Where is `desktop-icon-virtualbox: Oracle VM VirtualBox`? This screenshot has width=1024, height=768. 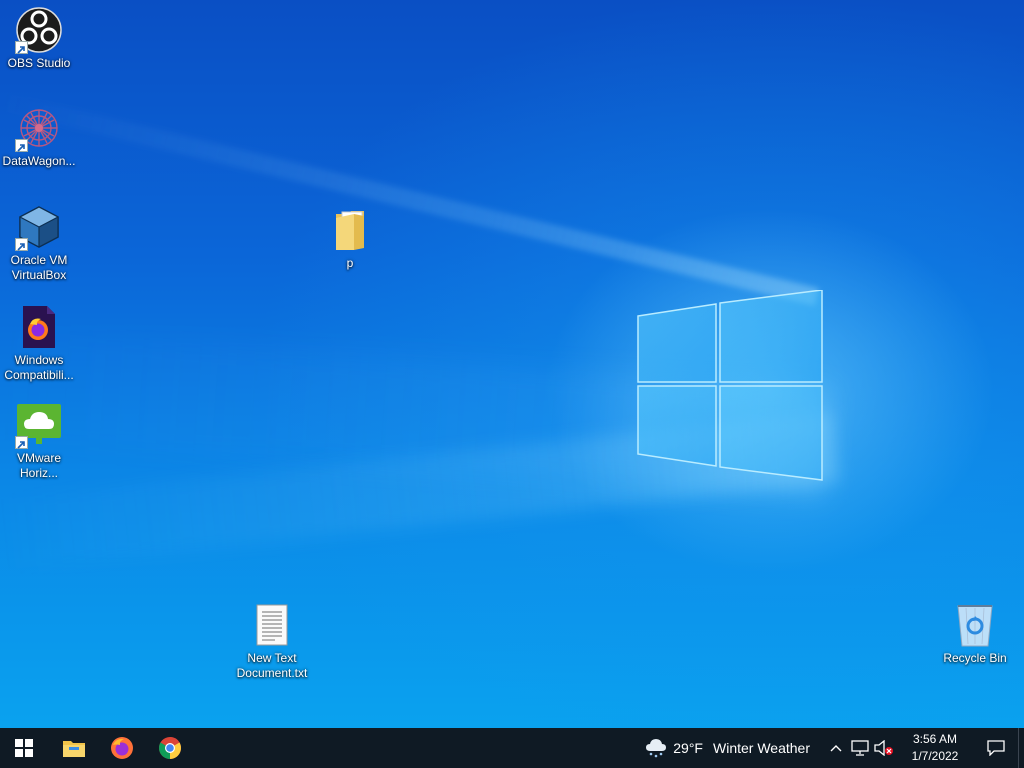
desktop-icon-virtualbox: Oracle VM VirtualBox is located at coordinates (39, 243).